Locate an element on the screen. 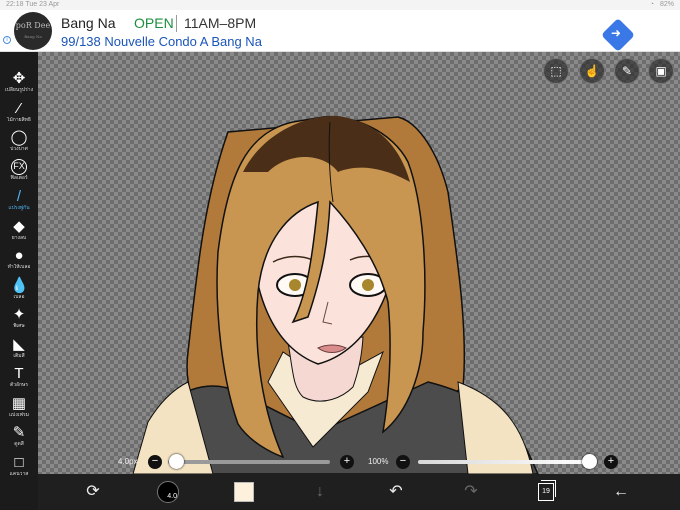  brush-icon: / is located at coordinates (19, 196).